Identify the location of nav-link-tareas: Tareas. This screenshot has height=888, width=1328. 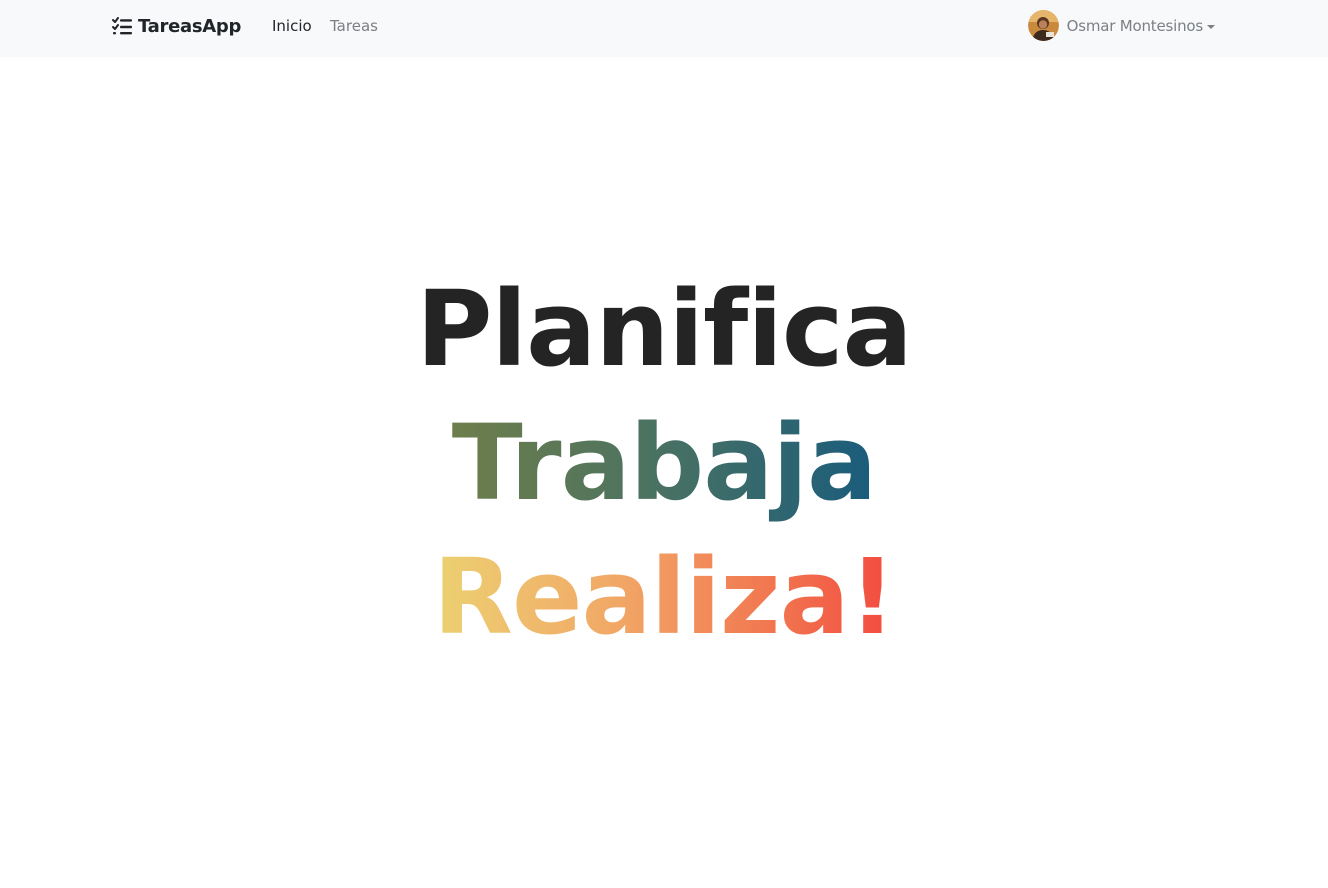
(354, 26).